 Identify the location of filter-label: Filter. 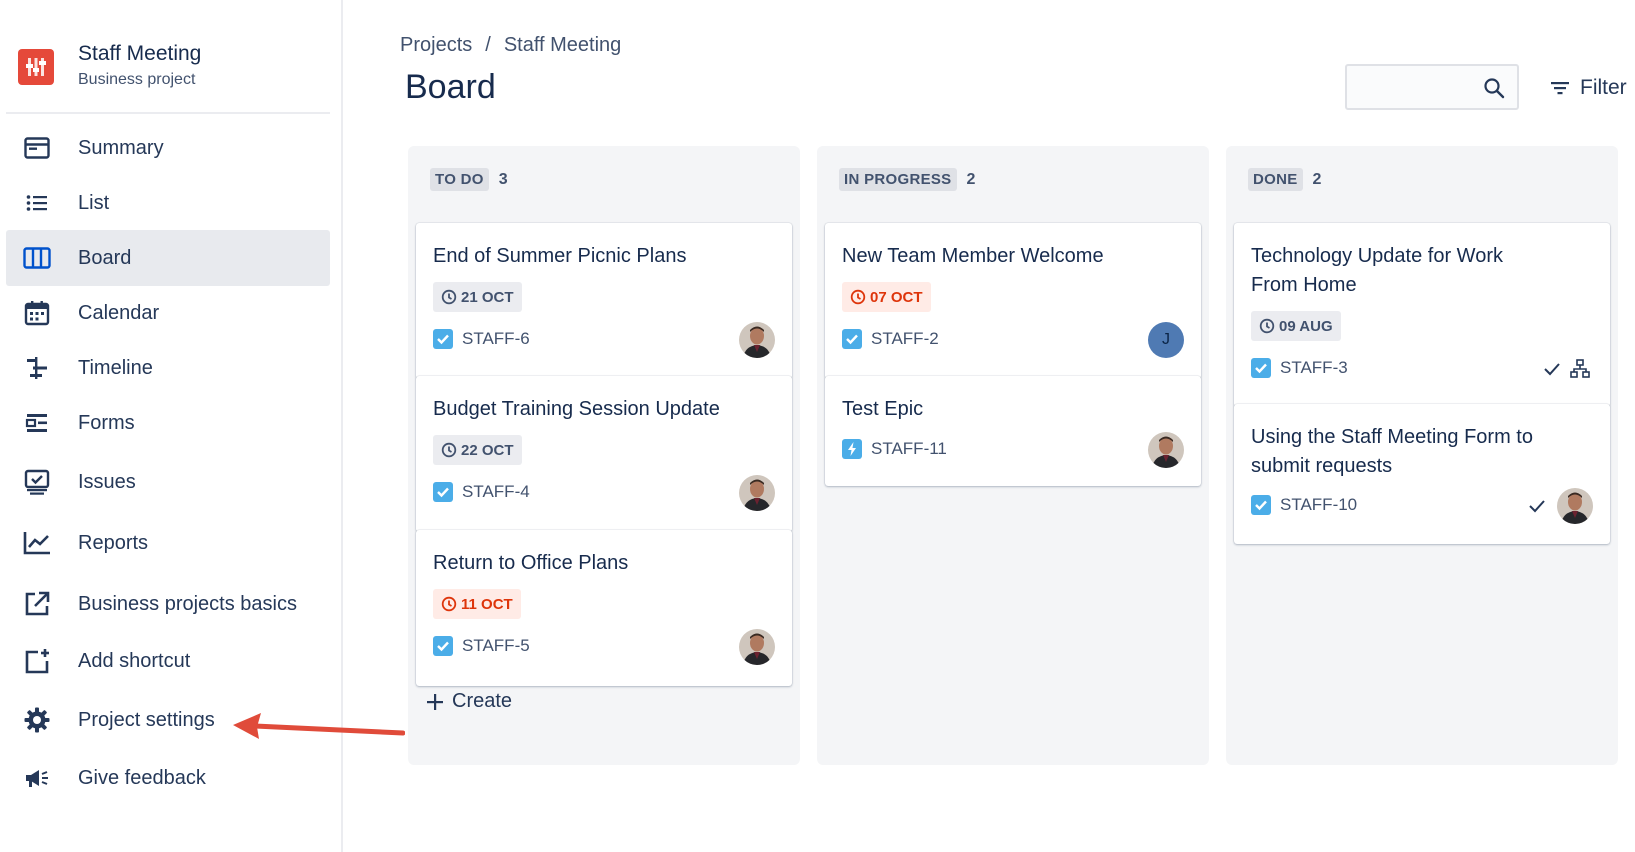
(1603, 87).